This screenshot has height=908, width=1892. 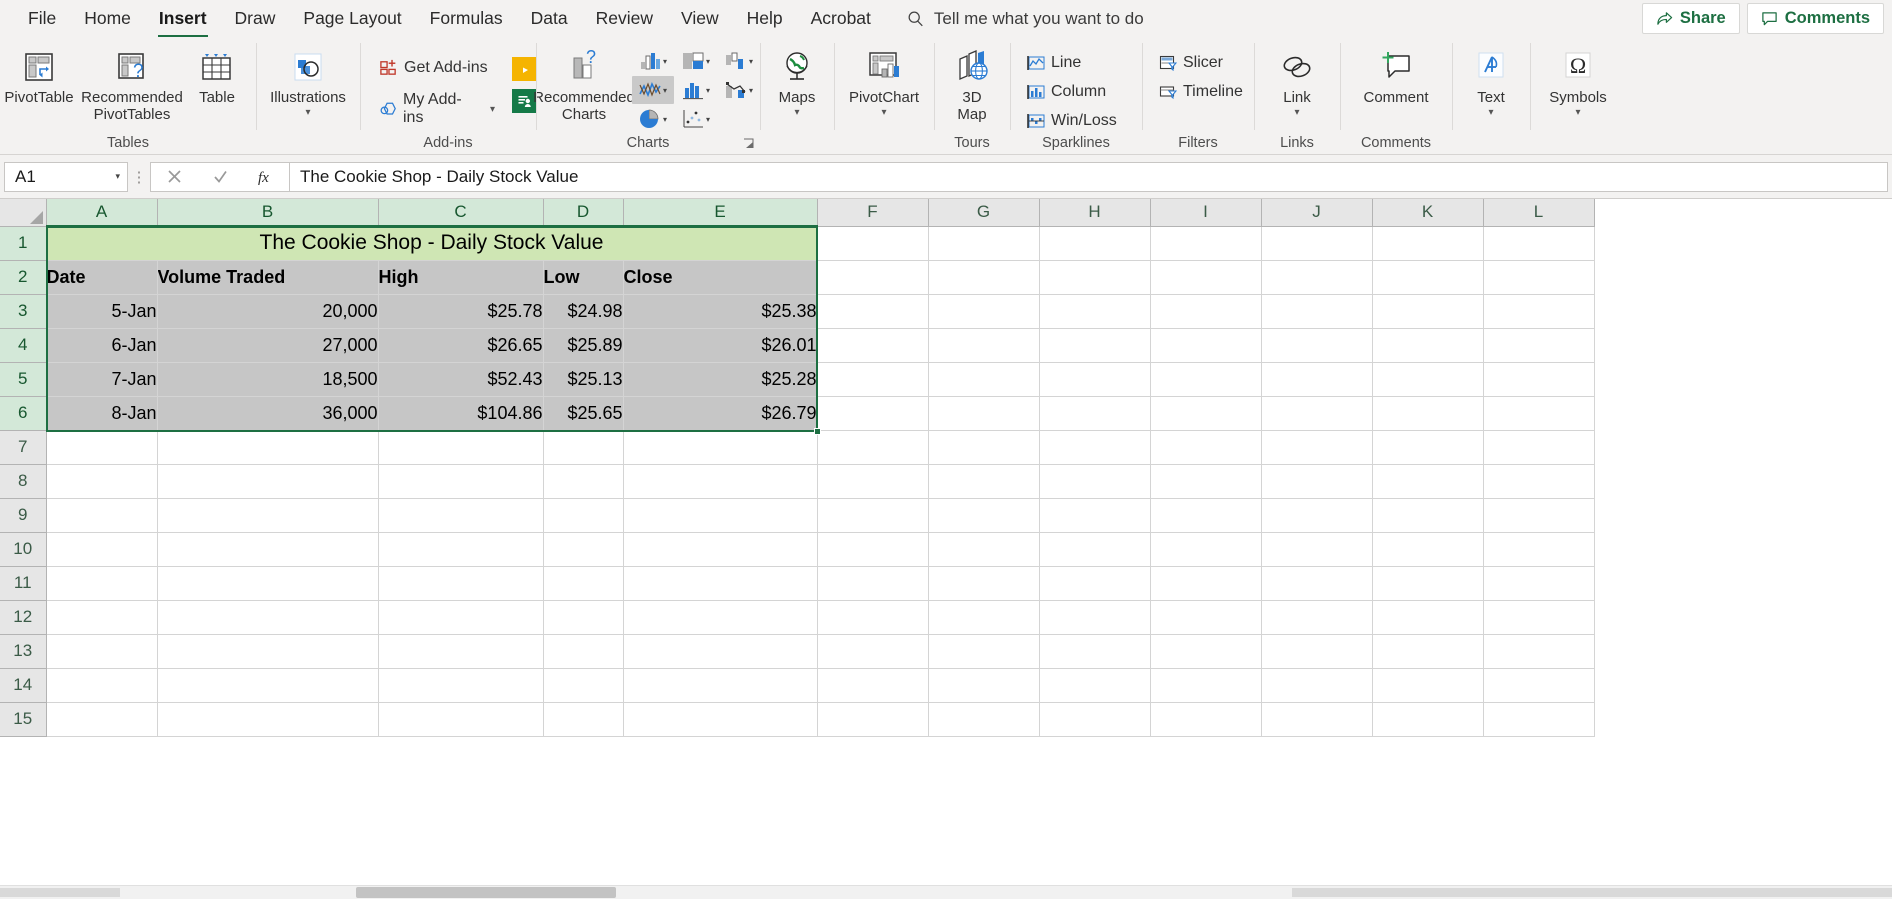 What do you see at coordinates (1539, 719) in the screenshot?
I see `cell-l15` at bounding box center [1539, 719].